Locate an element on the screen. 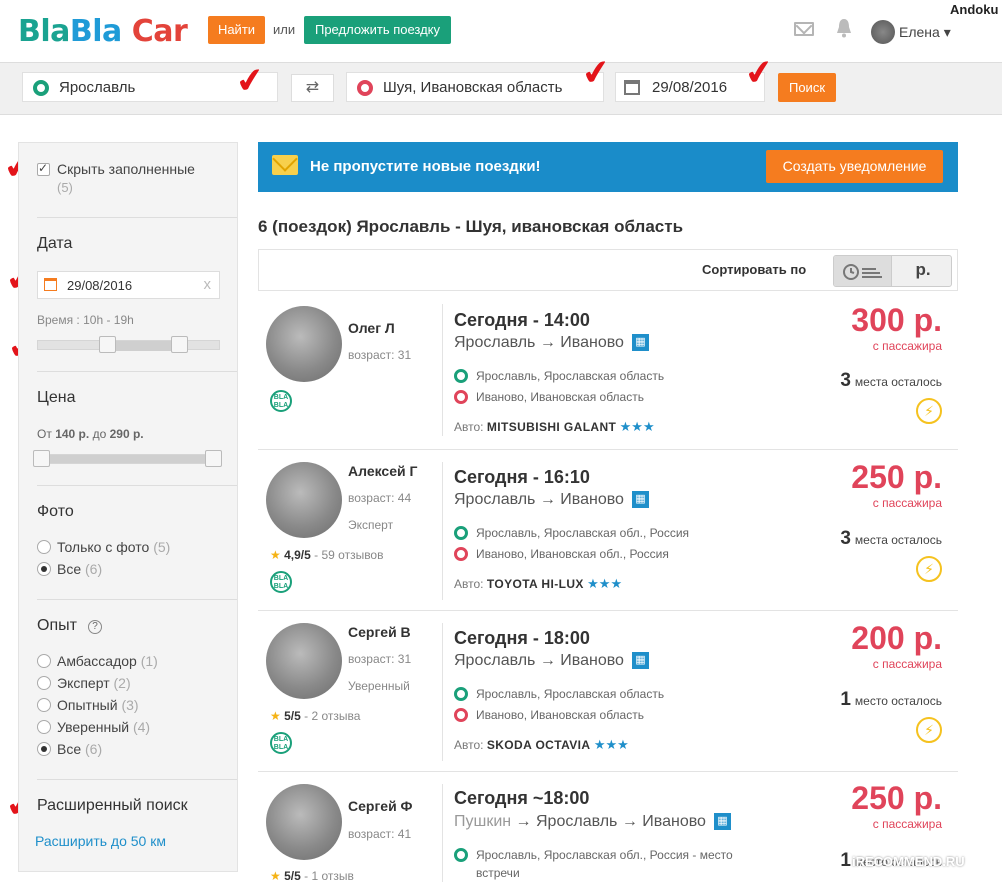  car-info: Авто: TOYOTA HI-LUX ★★★ is located at coordinates (538, 583).